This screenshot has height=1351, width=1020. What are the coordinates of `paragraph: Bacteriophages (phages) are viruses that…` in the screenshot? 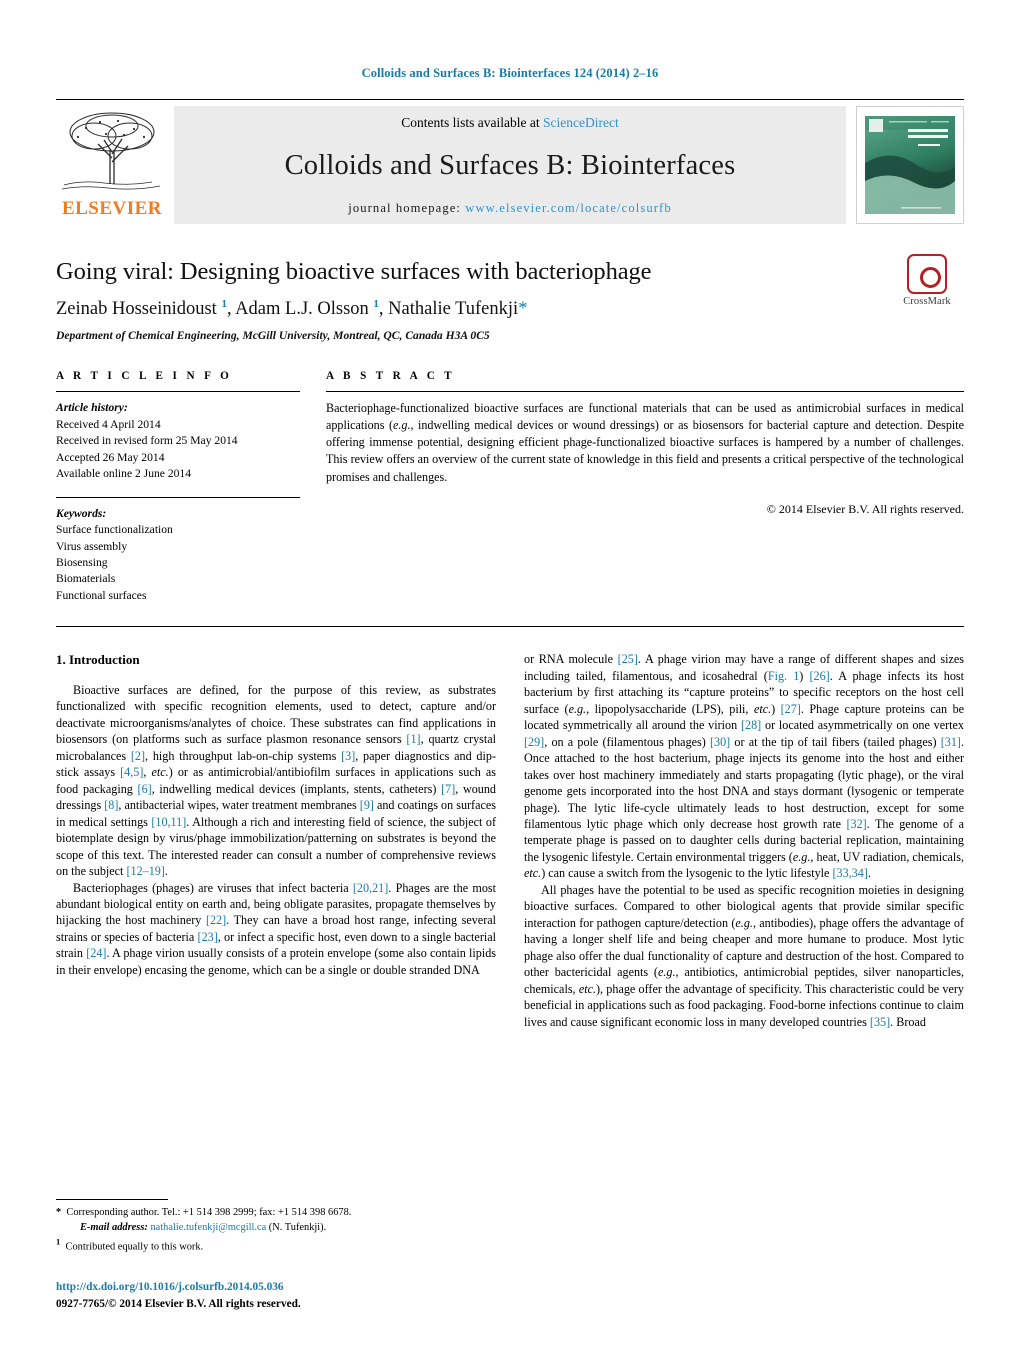 It's located at (276, 928).